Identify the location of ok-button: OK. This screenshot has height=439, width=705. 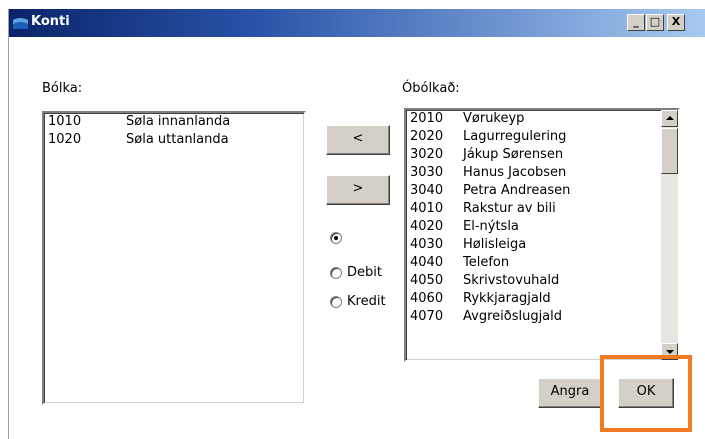
(646, 393).